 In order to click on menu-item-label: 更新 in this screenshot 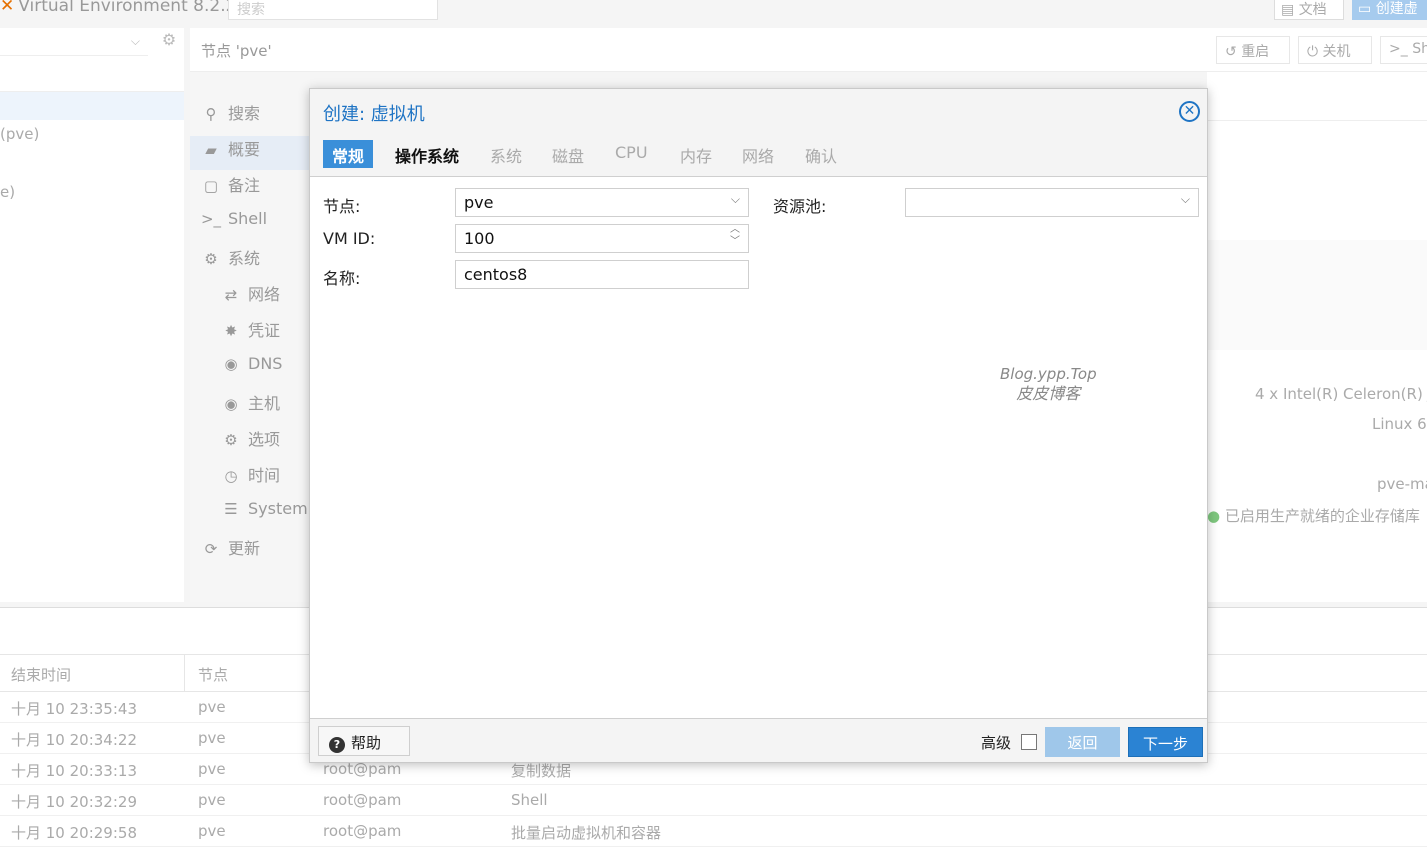, I will do `click(244, 548)`.